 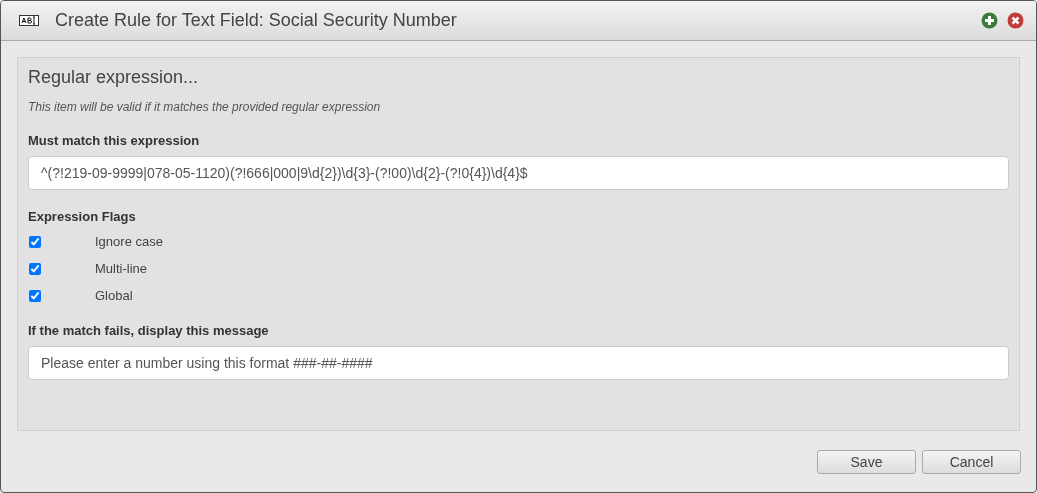 What do you see at coordinates (114, 140) in the screenshot?
I see `field-label: Must match this expression` at bounding box center [114, 140].